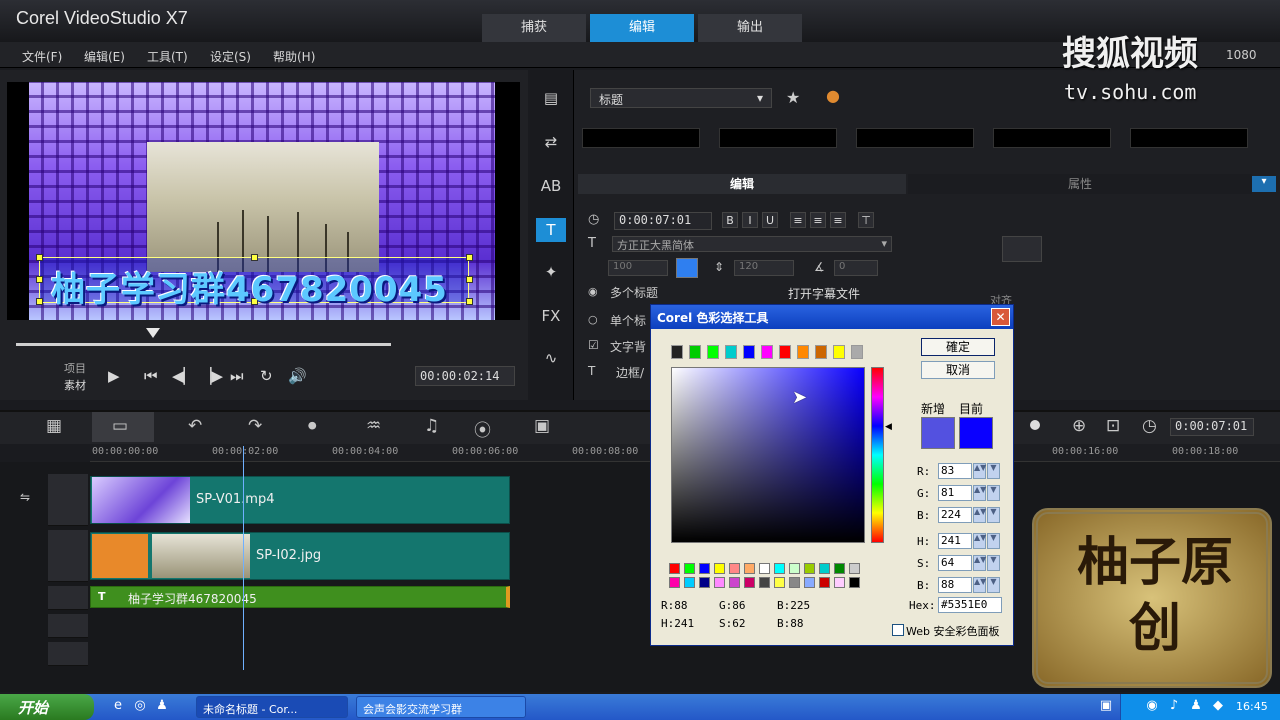 This screenshot has width=1280, height=720. I want to click on multi-title-radio: 多个标题, so click(634, 292).